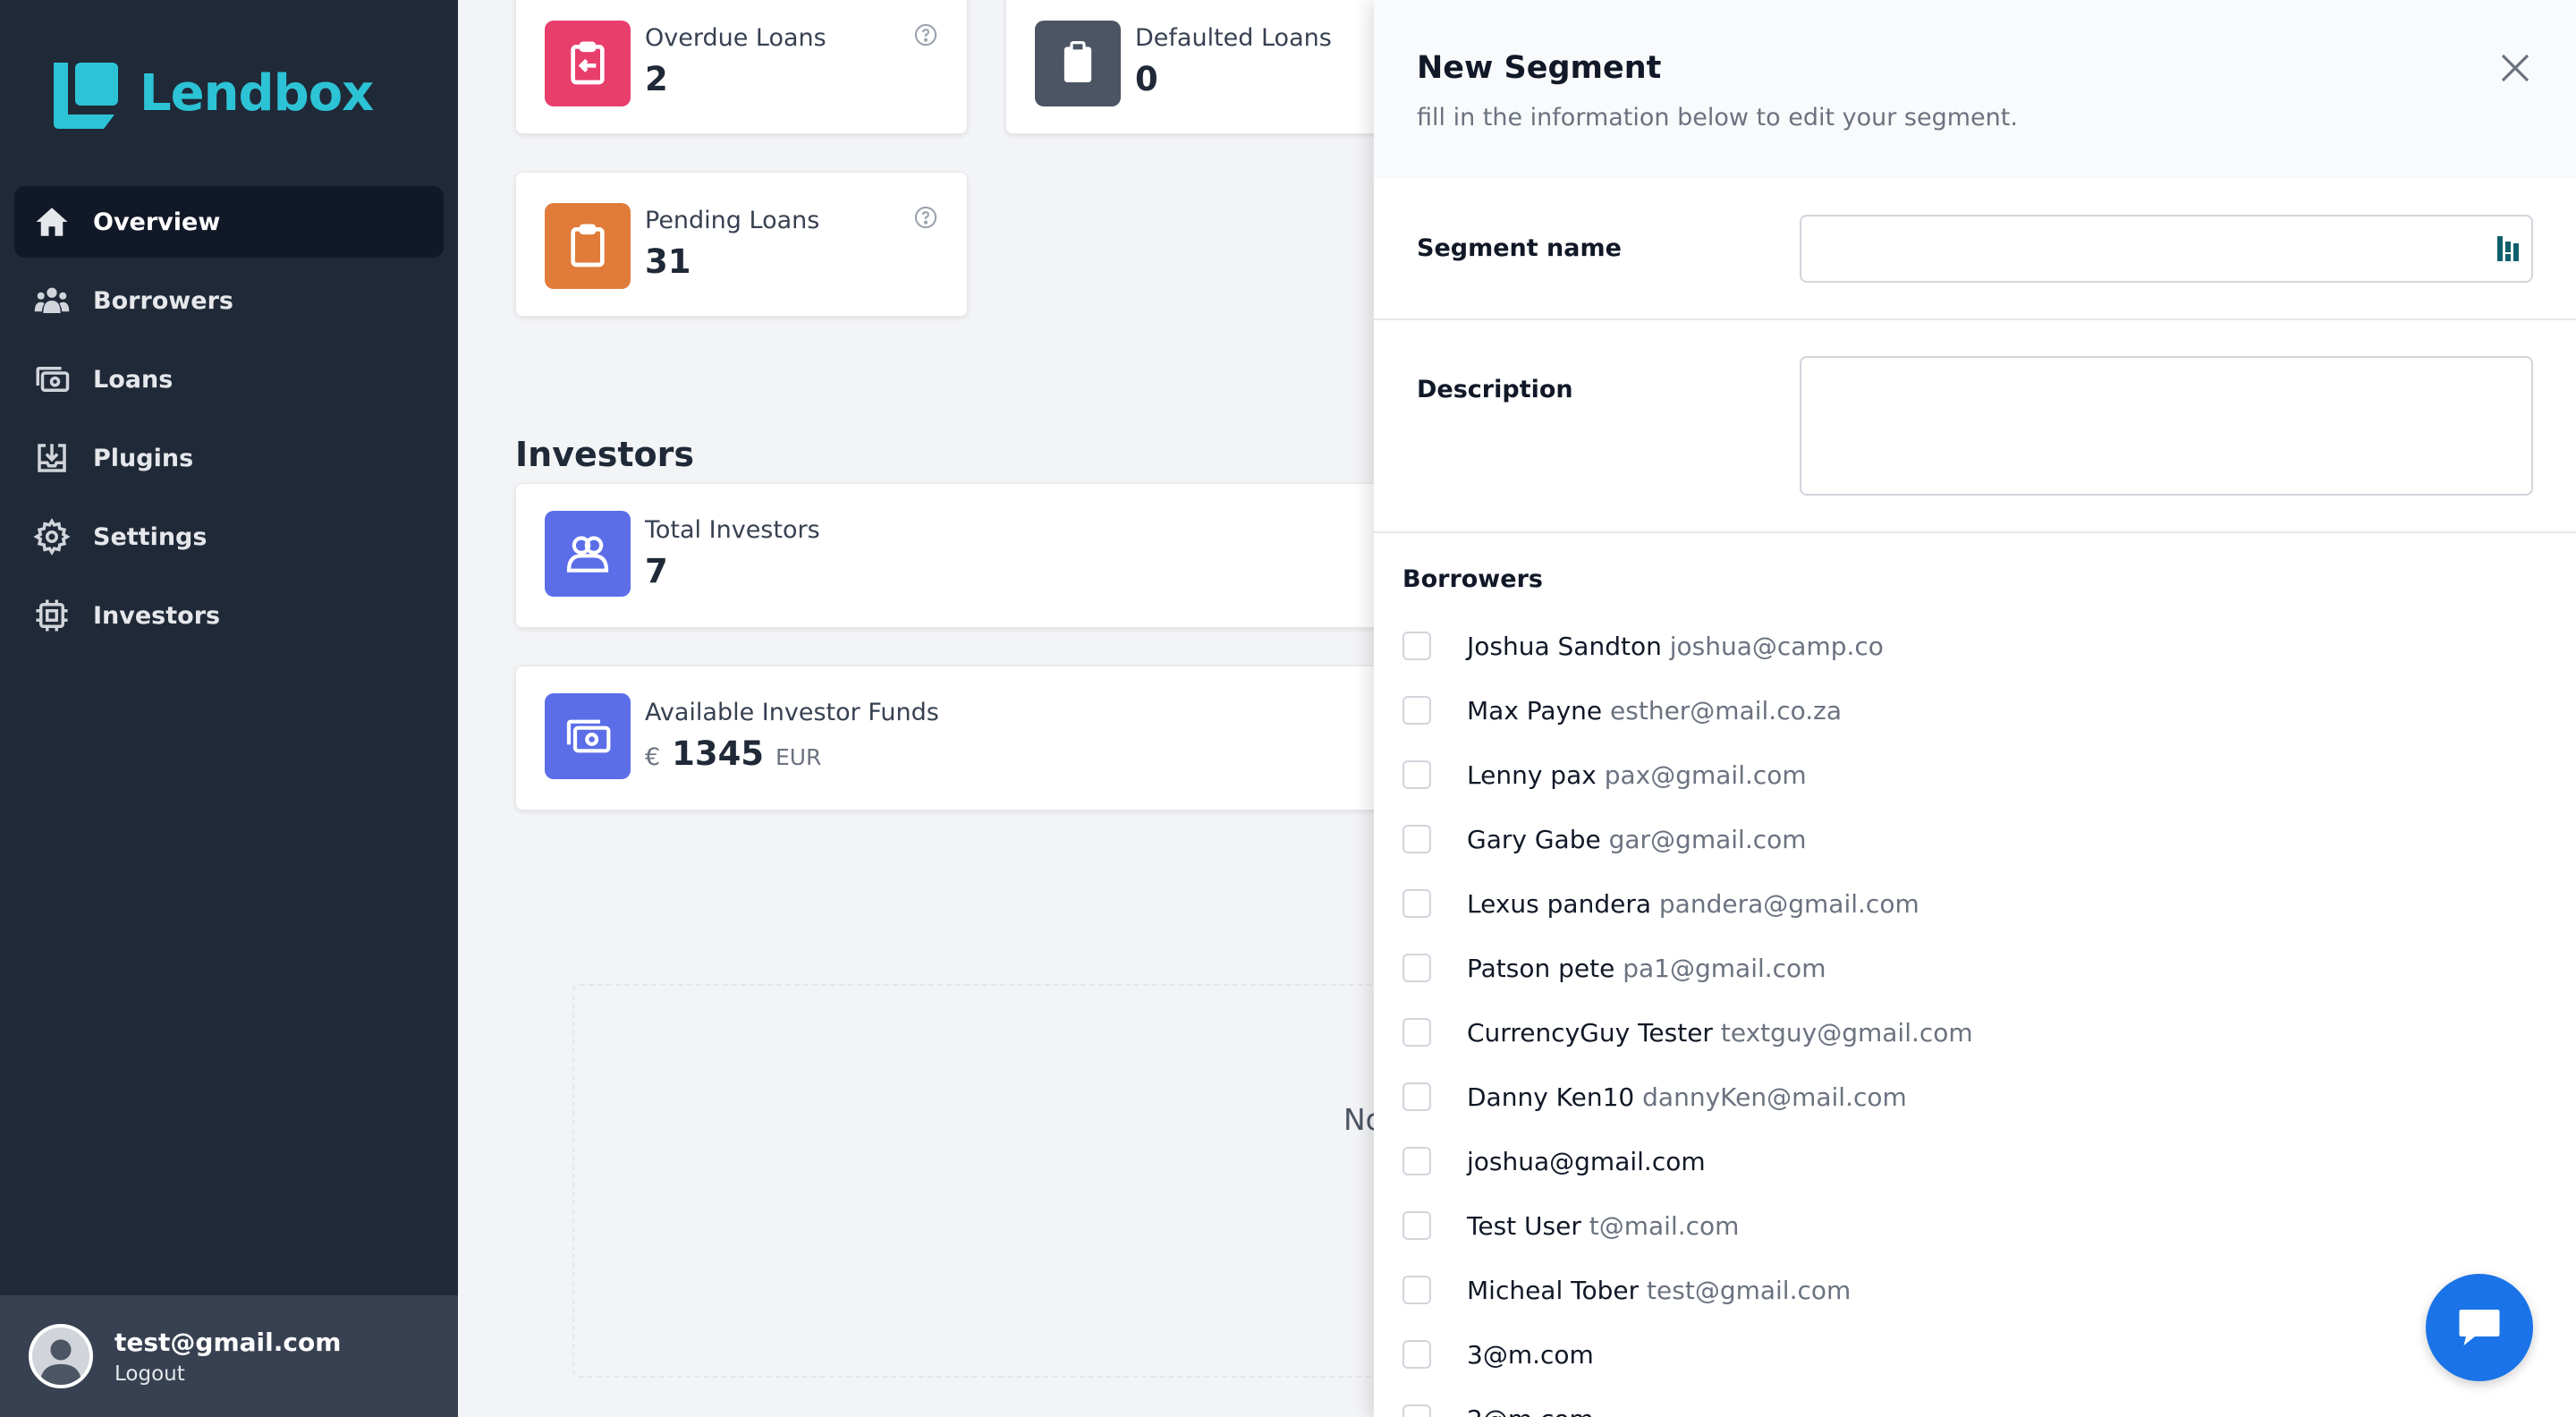 The width and height of the screenshot is (2576, 1417). What do you see at coordinates (792, 713) in the screenshot?
I see `card-title: Available Investor Funds` at bounding box center [792, 713].